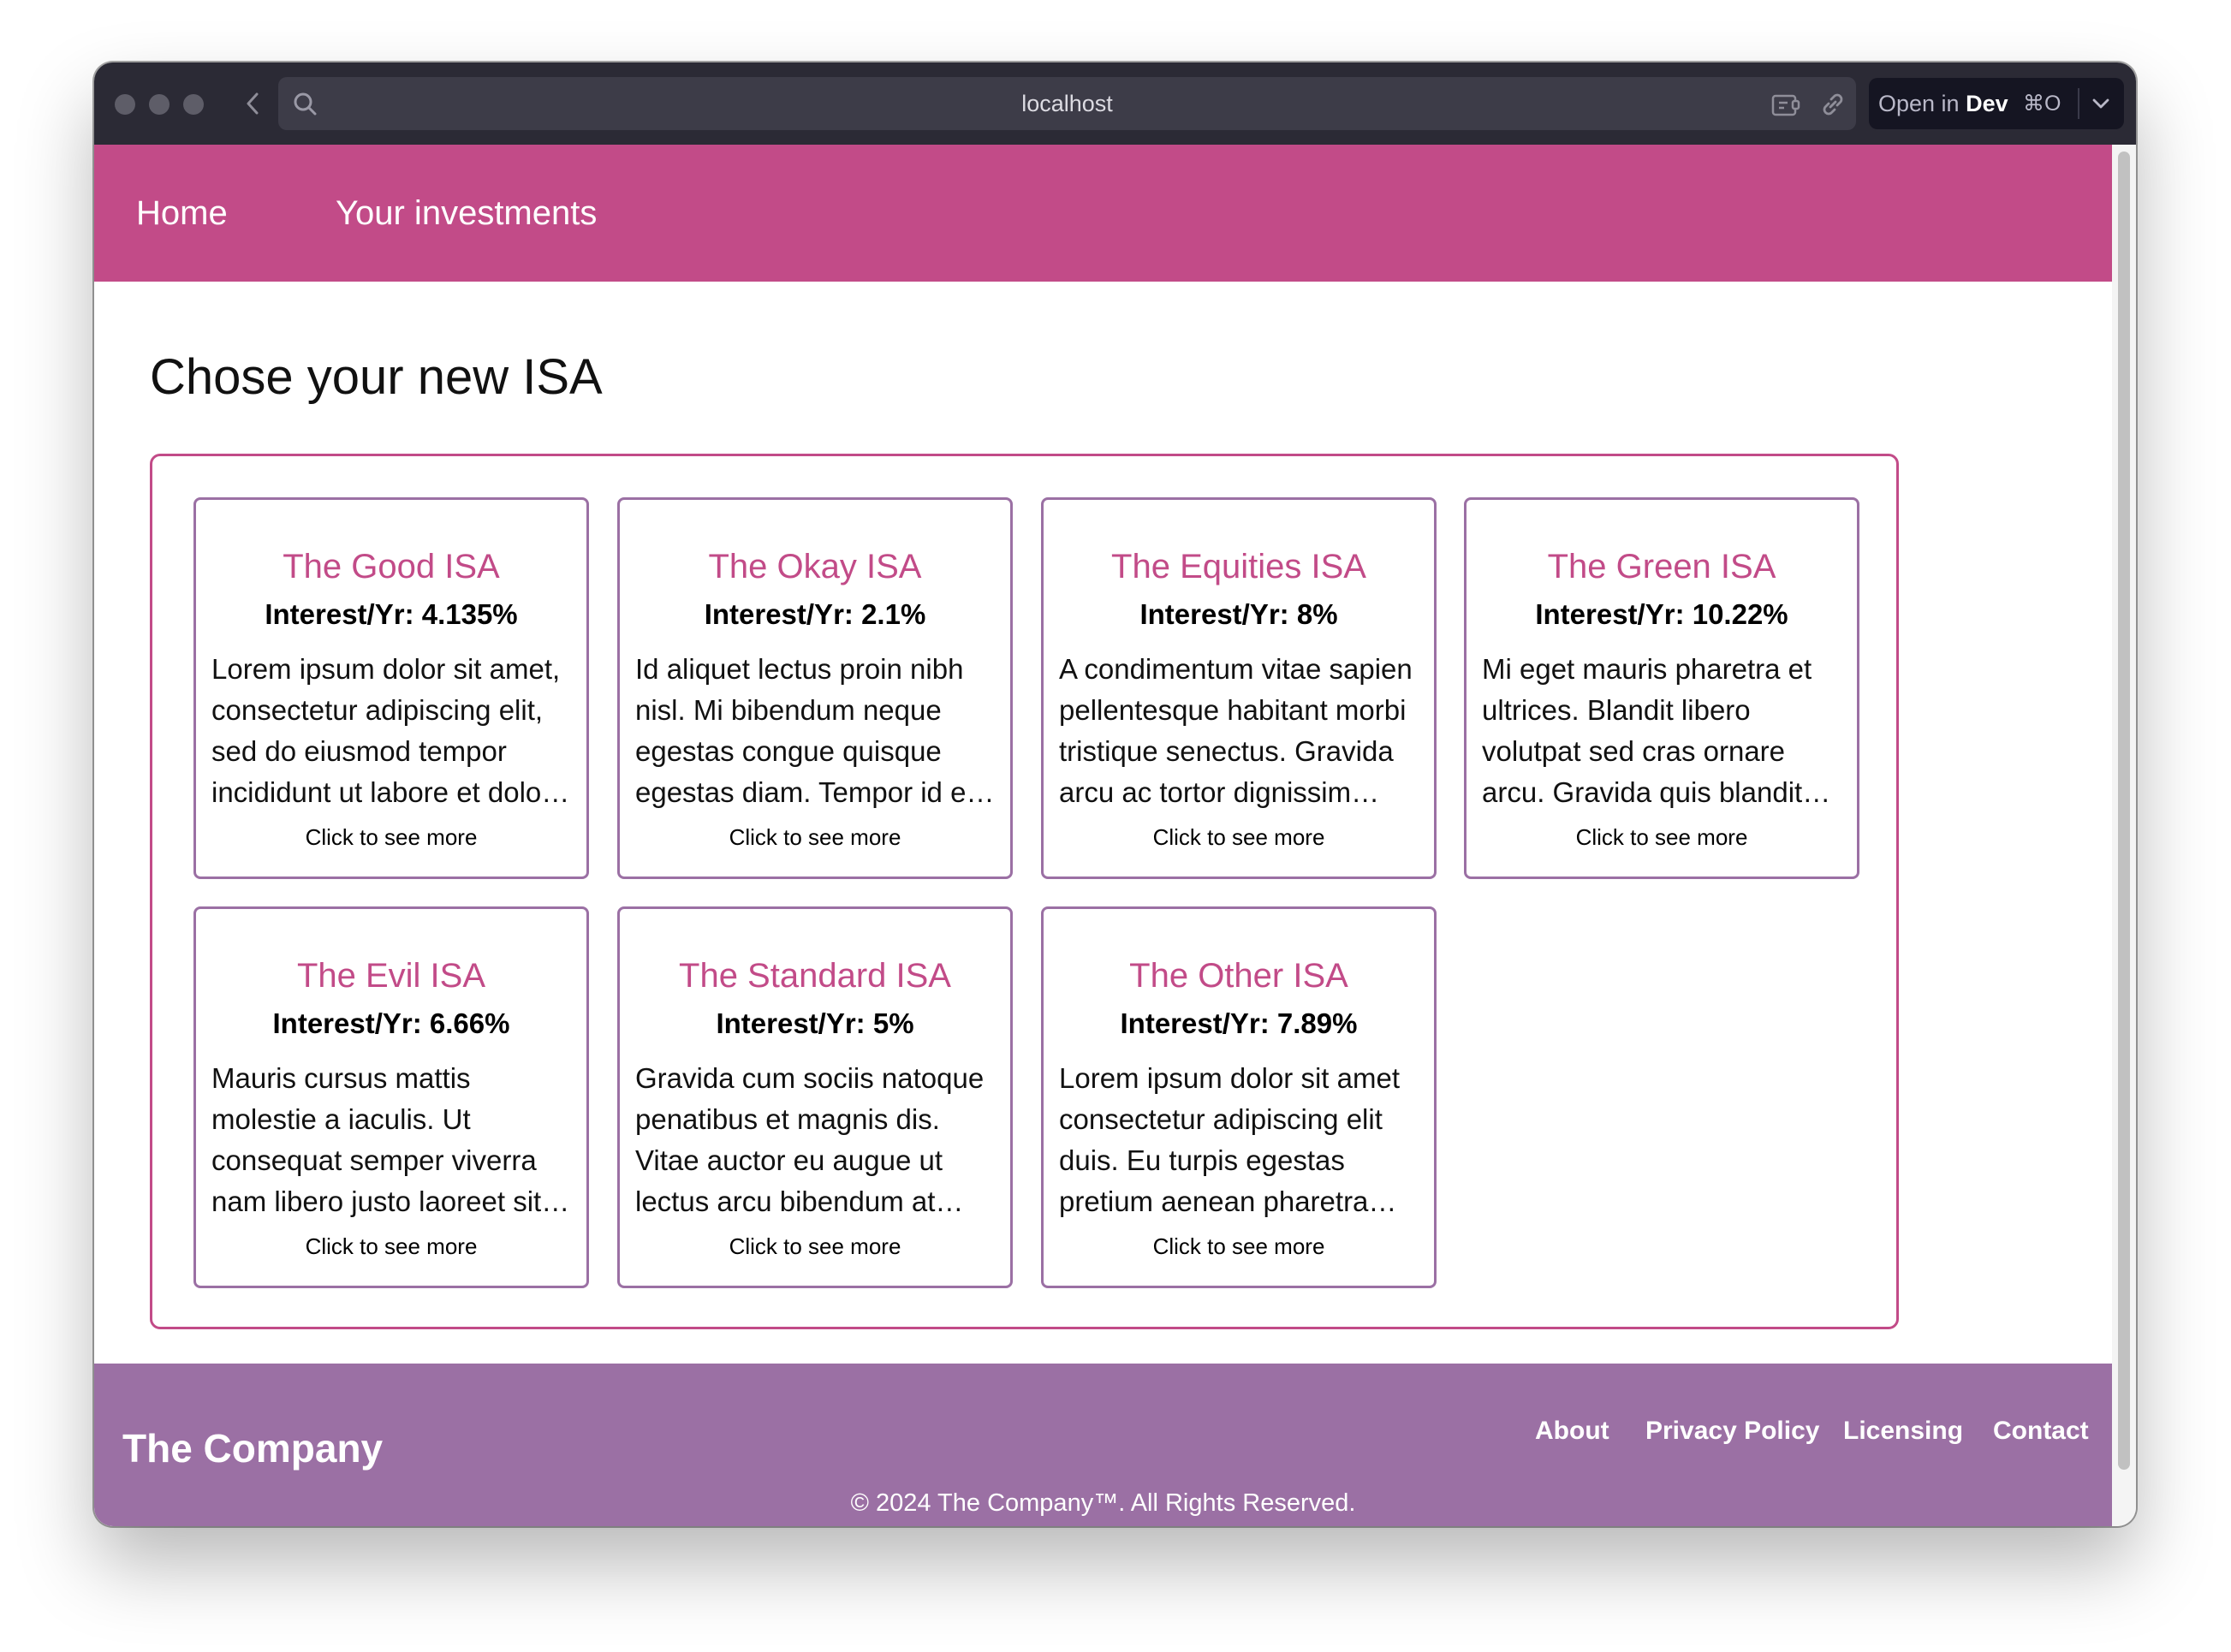  Describe the element at coordinates (2124, 811) in the screenshot. I see `scrollbar-thumb` at that location.